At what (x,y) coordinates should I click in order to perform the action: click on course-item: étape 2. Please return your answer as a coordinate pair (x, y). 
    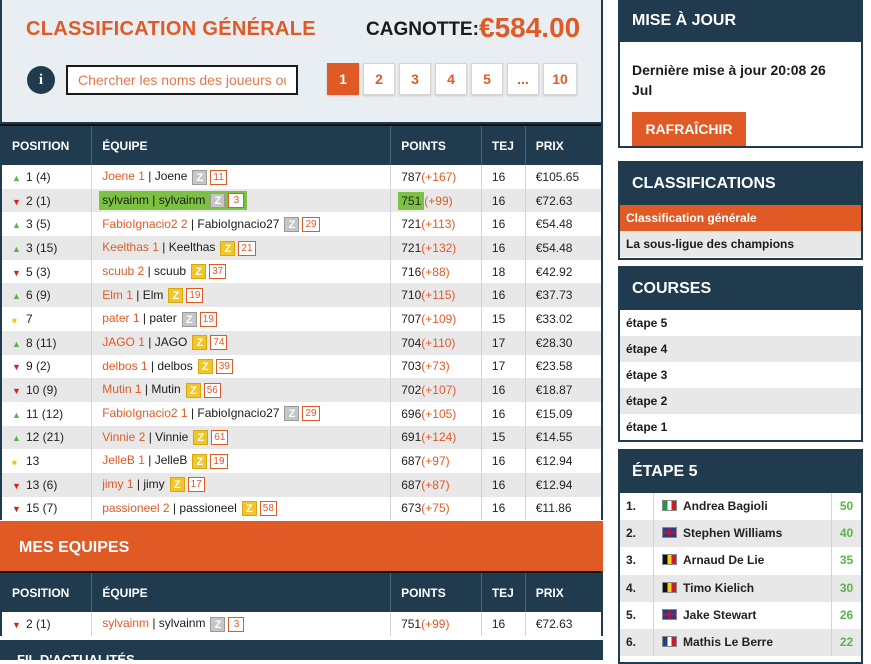
    Looking at the image, I should click on (740, 401).